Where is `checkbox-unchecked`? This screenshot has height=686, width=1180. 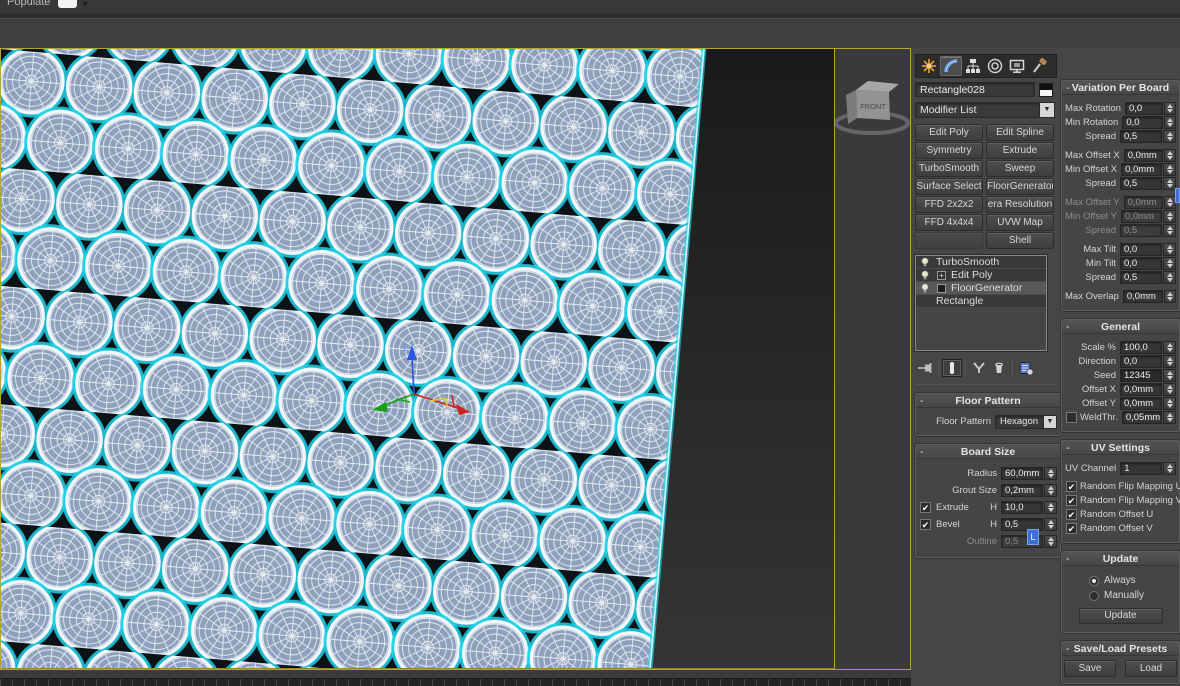 checkbox-unchecked is located at coordinates (1071, 417).